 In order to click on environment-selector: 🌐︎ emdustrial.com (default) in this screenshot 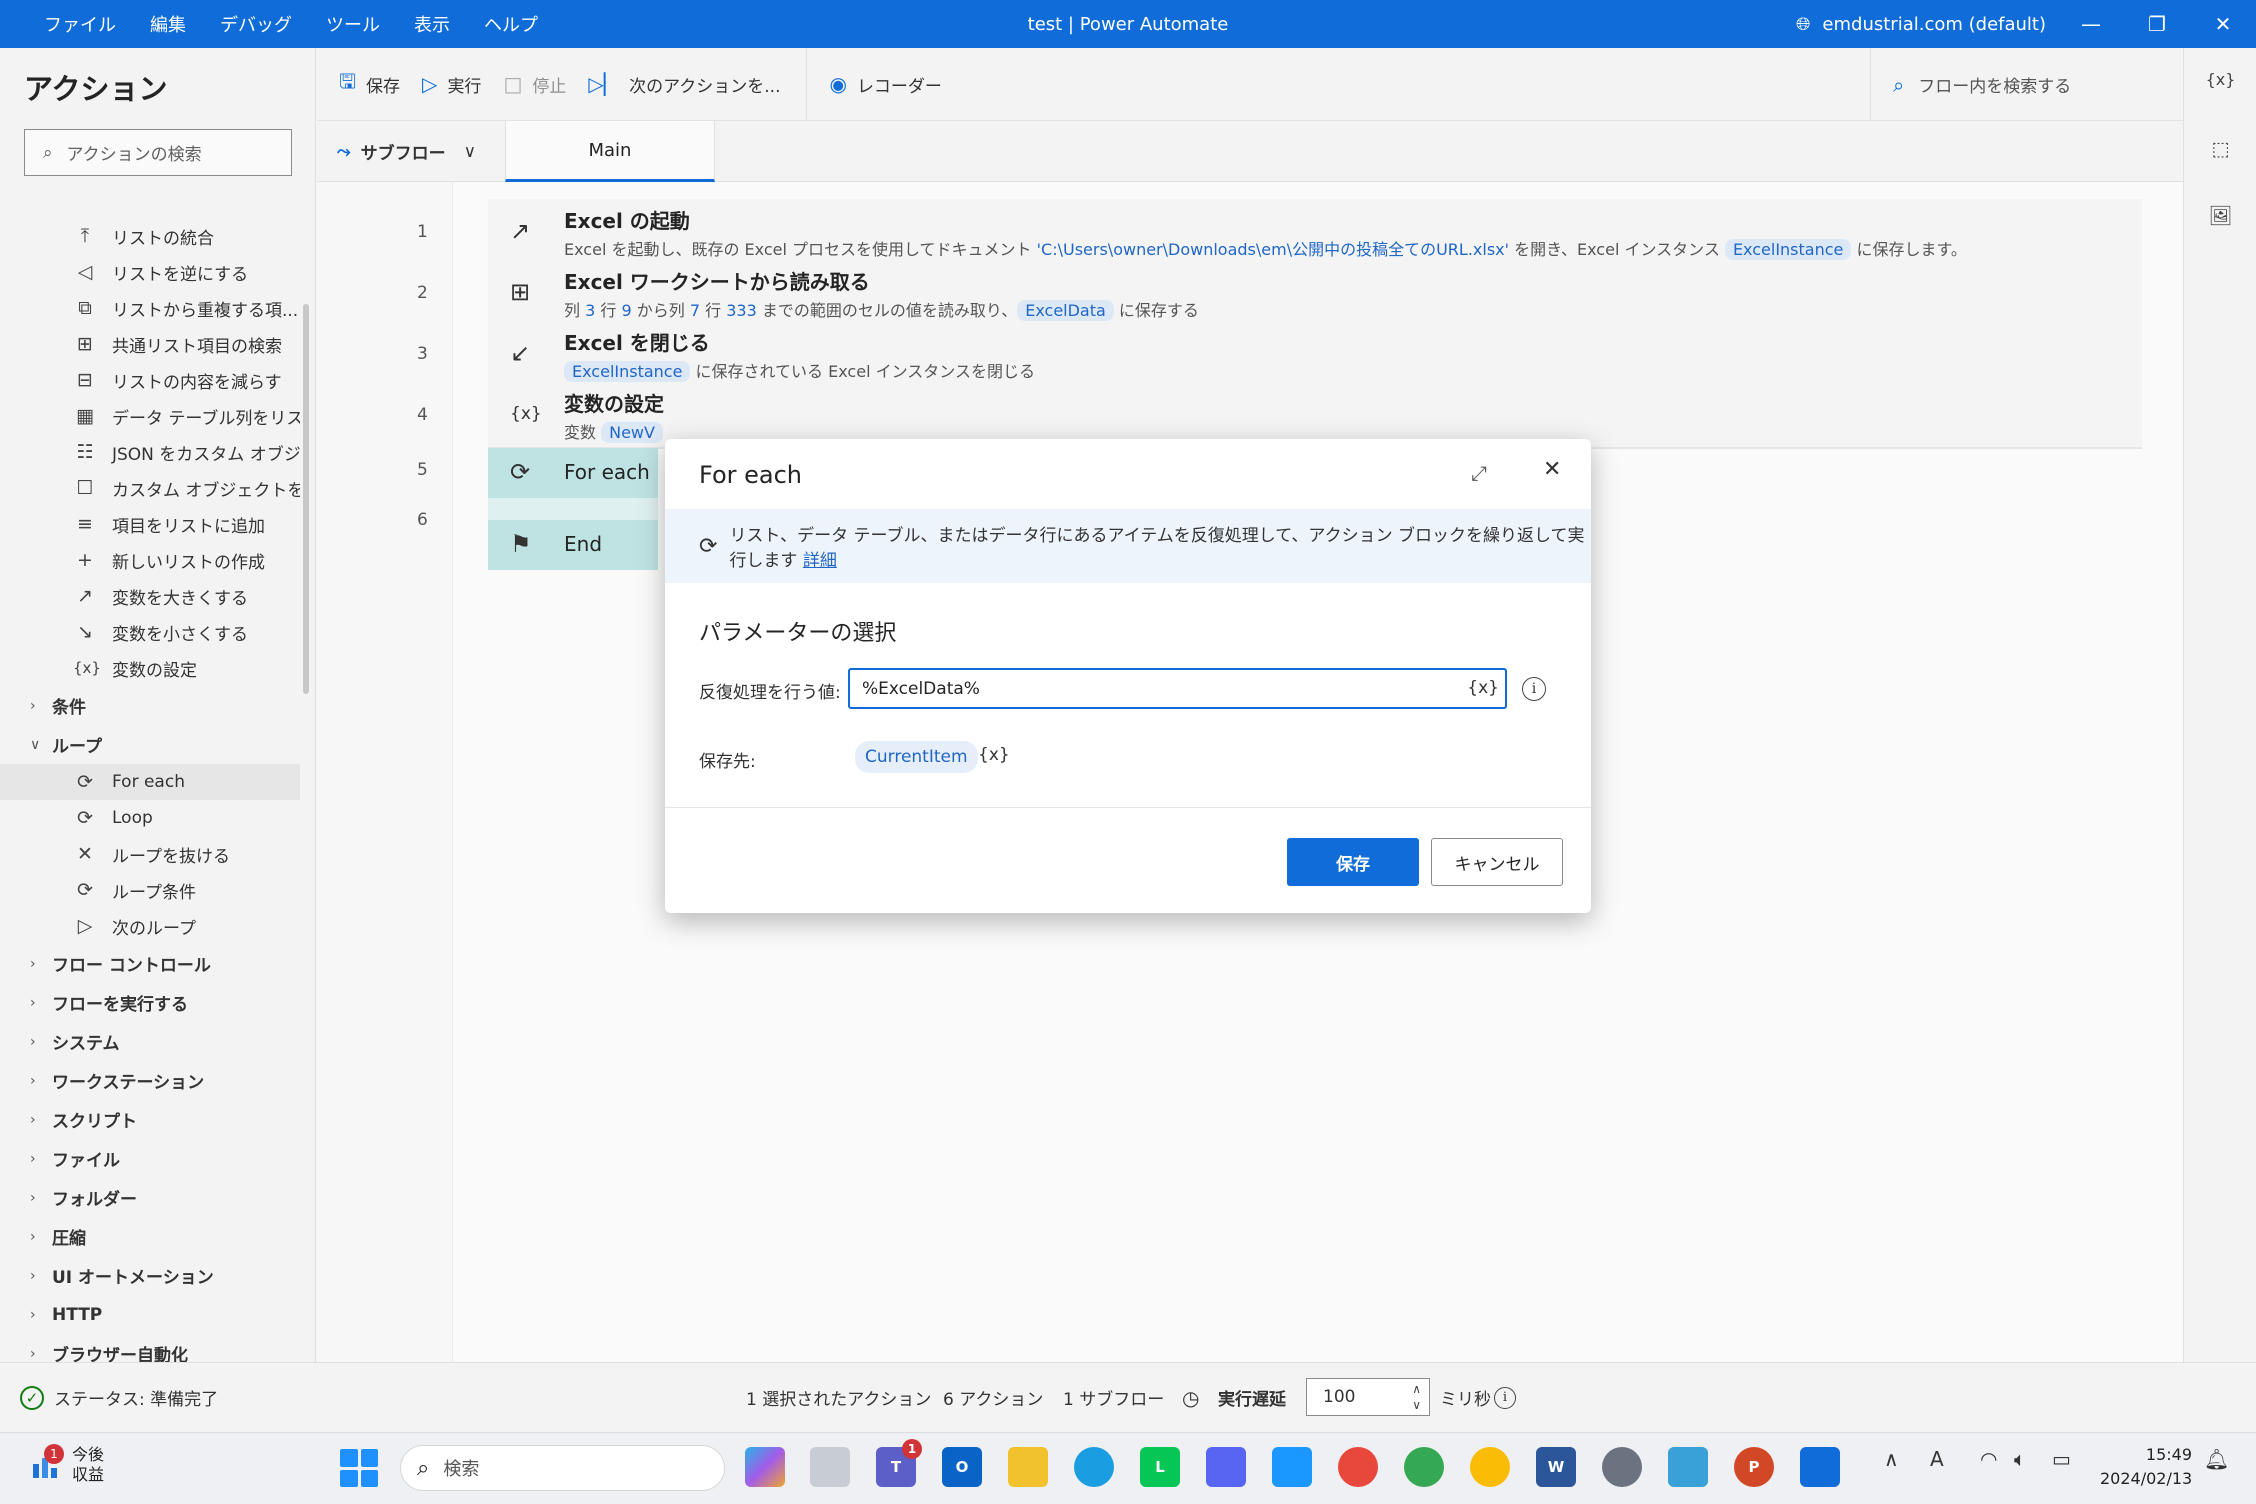, I will do `click(1921, 24)`.